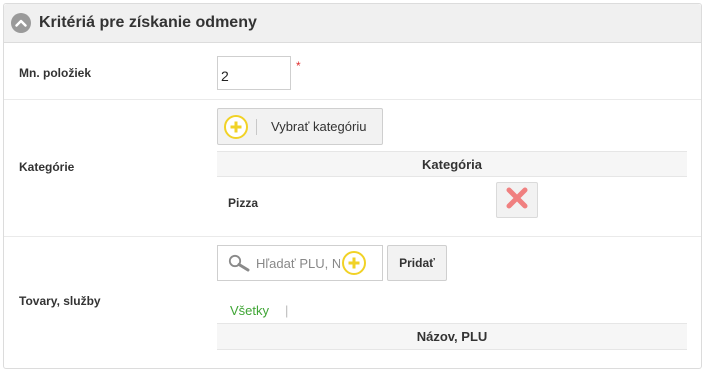  What do you see at coordinates (298, 66) in the screenshot?
I see `required-marker: *` at bounding box center [298, 66].